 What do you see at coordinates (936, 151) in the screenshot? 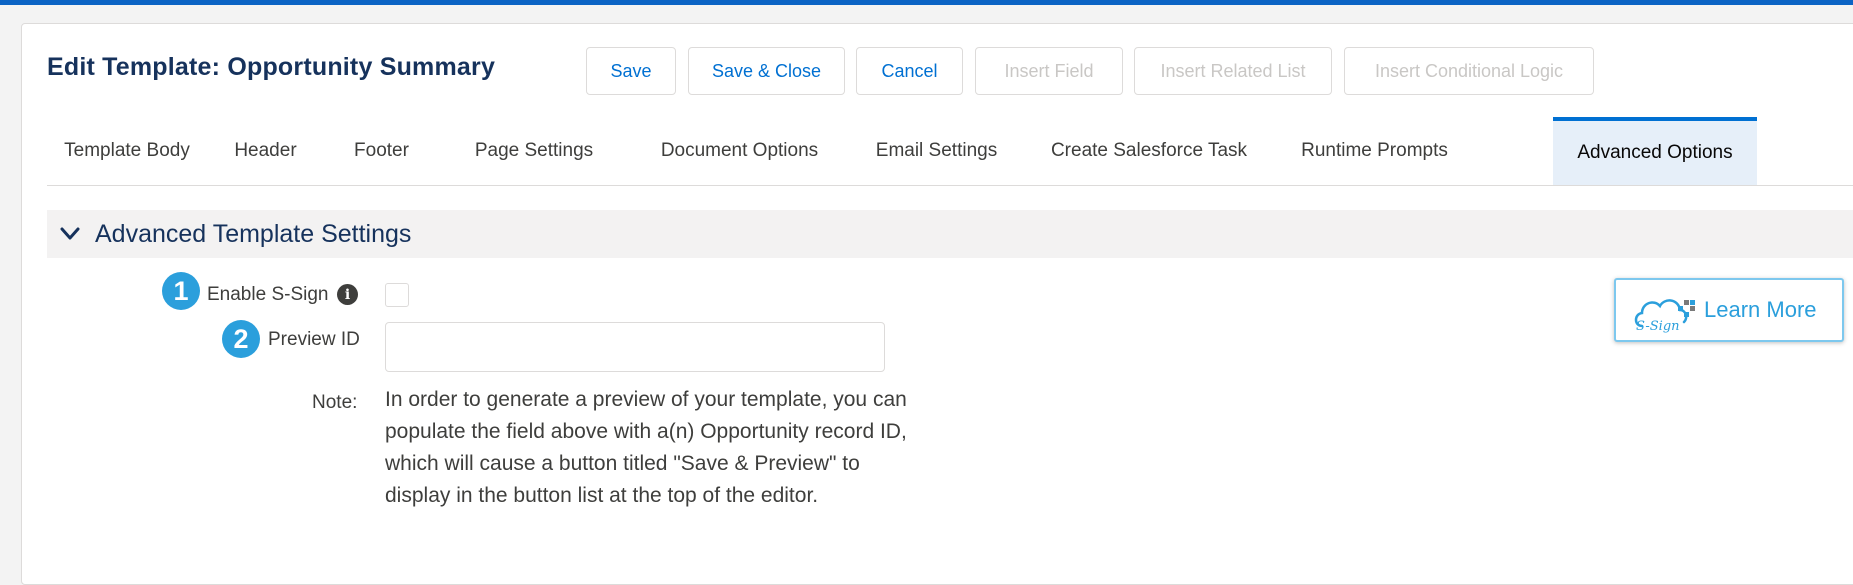
I see `tab-email-settings: Email Settings` at bounding box center [936, 151].